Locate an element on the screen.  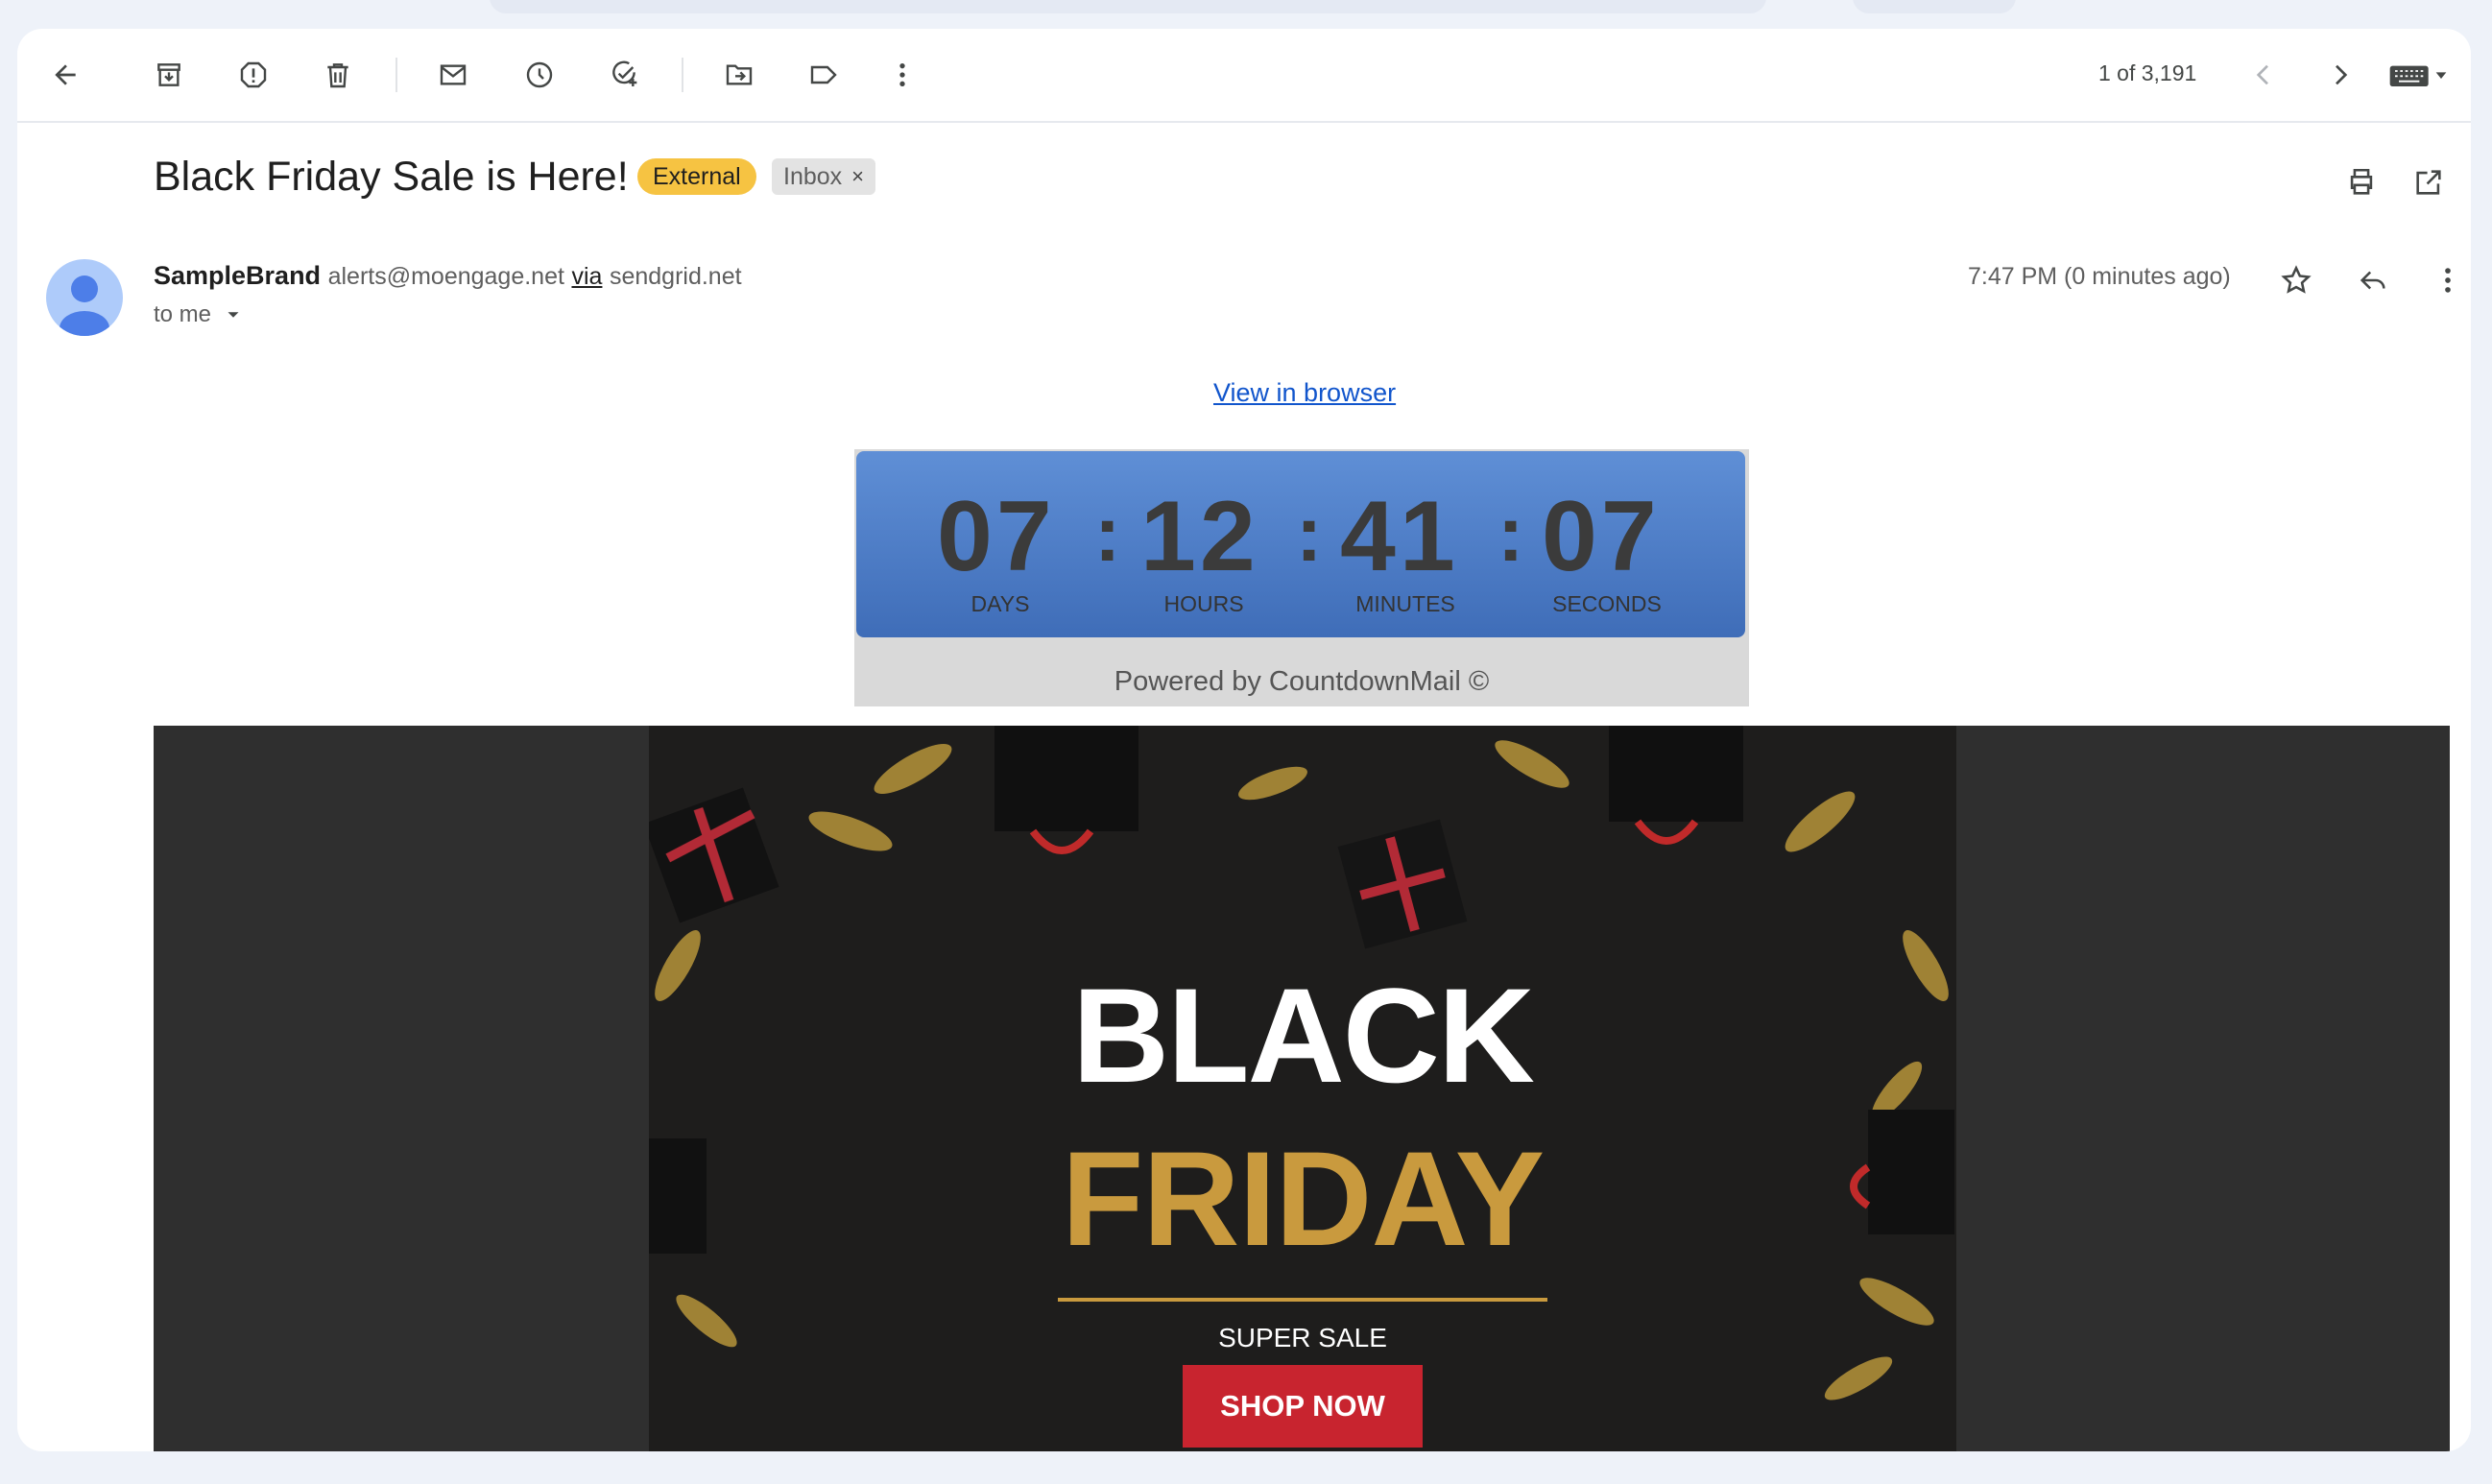
hero-tagline: SUPER SALE is located at coordinates (1302, 1337).